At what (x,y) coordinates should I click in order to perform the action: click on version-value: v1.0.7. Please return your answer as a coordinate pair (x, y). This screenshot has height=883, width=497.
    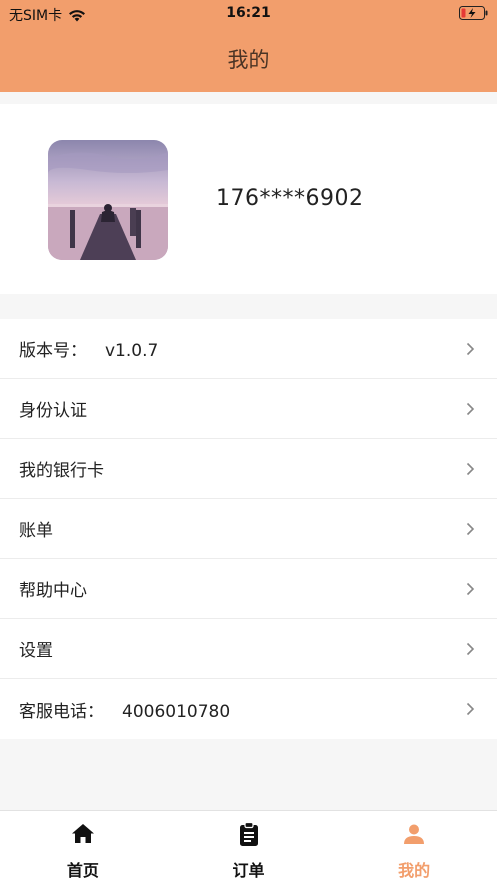
    Looking at the image, I should click on (132, 351).